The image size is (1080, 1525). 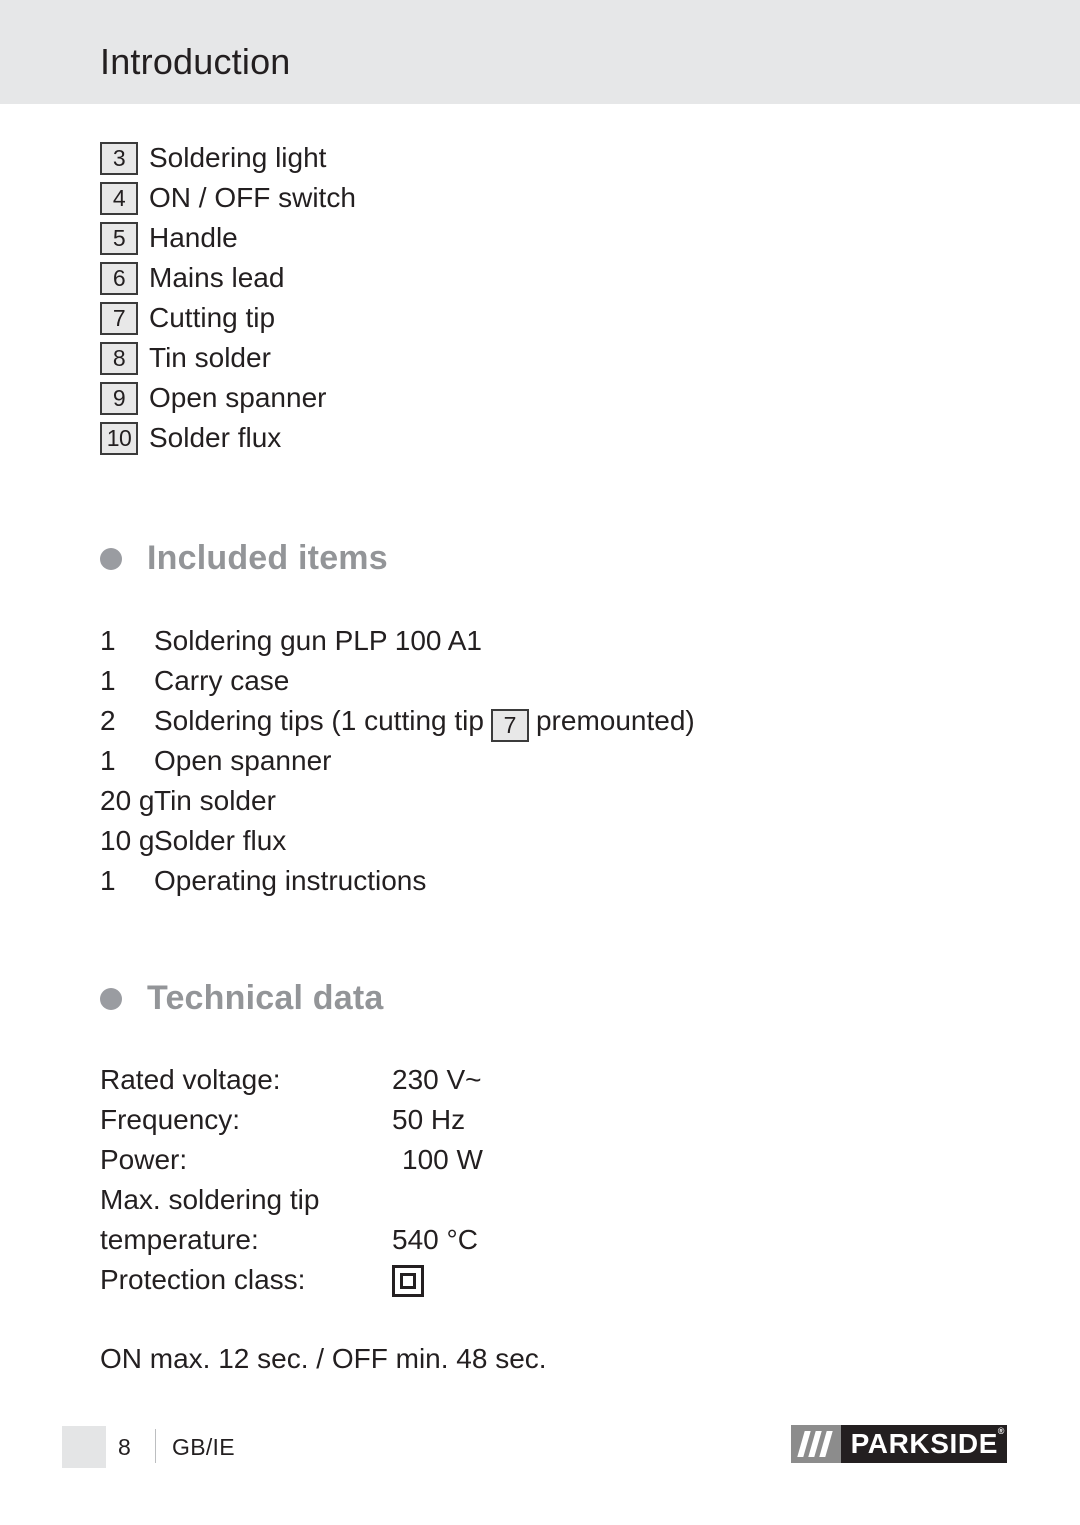 What do you see at coordinates (429, 1119) in the screenshot?
I see `spec-value: 50 Hz` at bounding box center [429, 1119].